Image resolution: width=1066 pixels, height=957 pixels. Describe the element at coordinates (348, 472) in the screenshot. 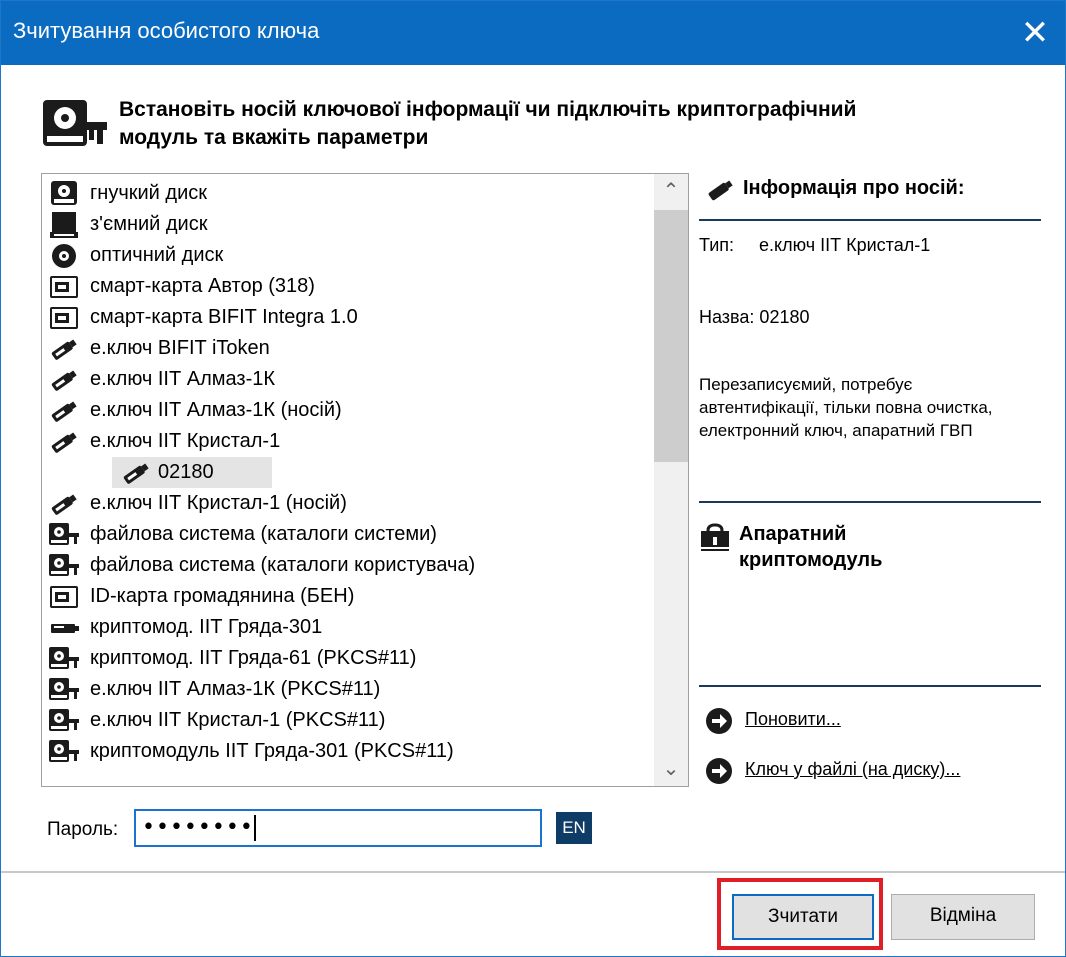

I see `list-item-selected: 02180` at that location.